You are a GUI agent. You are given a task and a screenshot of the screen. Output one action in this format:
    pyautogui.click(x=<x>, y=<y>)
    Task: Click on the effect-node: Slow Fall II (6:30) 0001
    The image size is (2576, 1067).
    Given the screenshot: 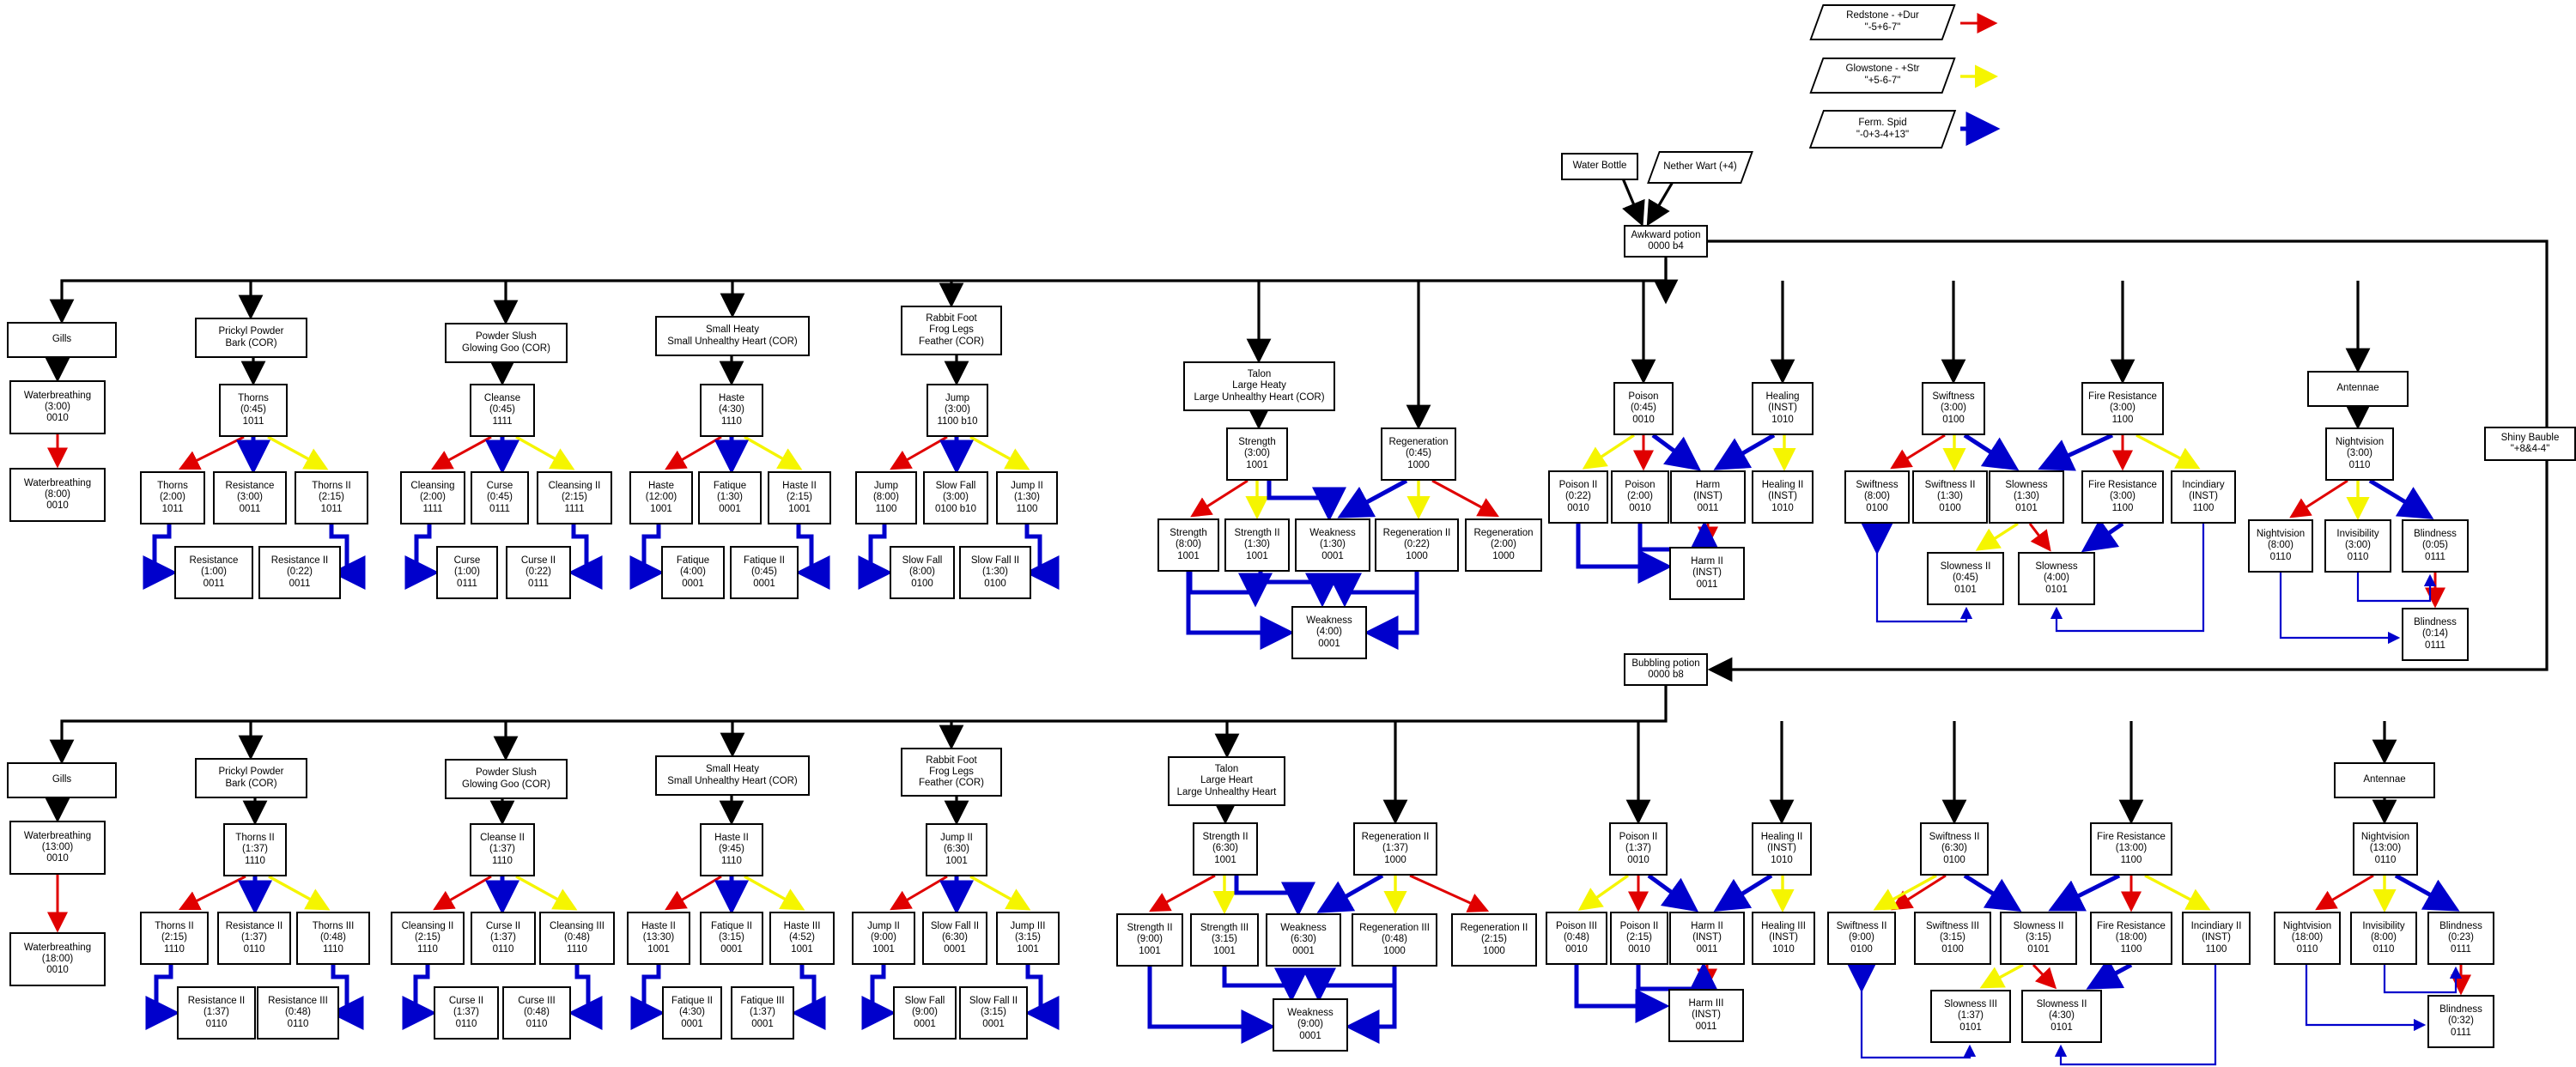 What is the action you would take?
    pyautogui.click(x=954, y=938)
    